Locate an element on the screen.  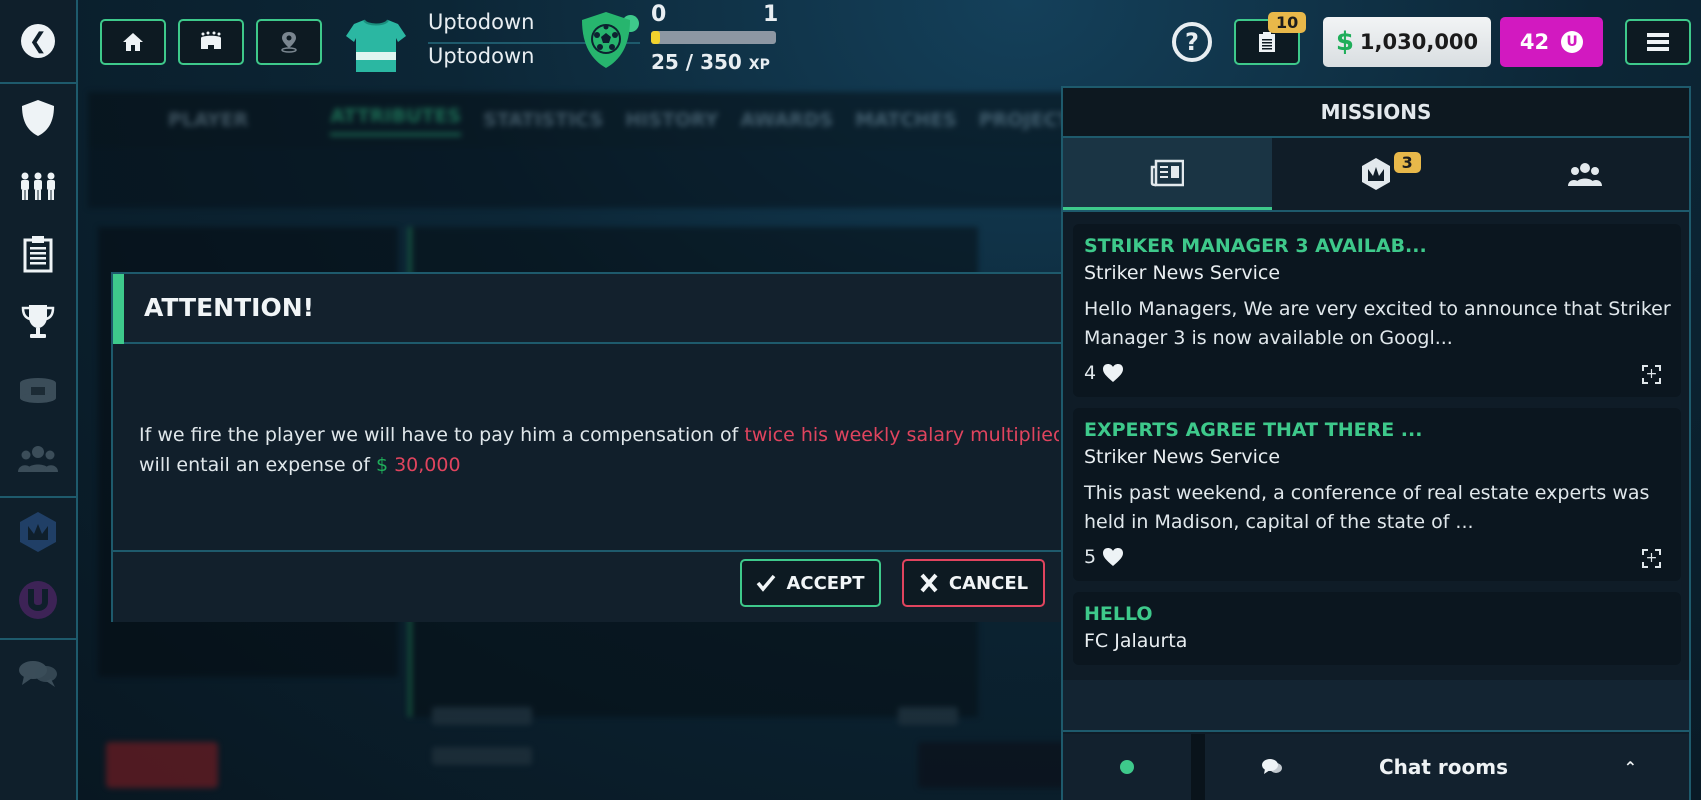
tab-matches: MATCHES is located at coordinates (906, 120).